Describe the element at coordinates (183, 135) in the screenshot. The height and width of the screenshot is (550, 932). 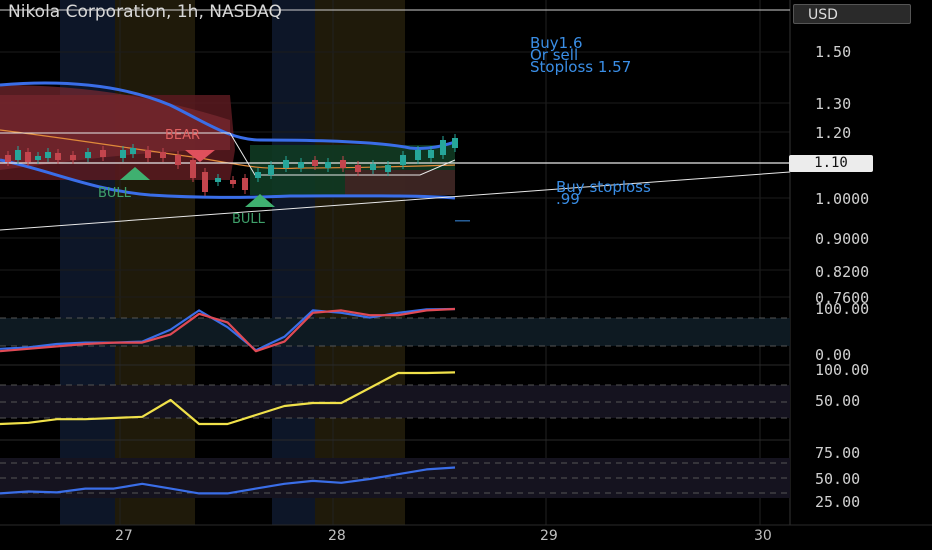
I see `bear-signal-label: BEAR` at that location.